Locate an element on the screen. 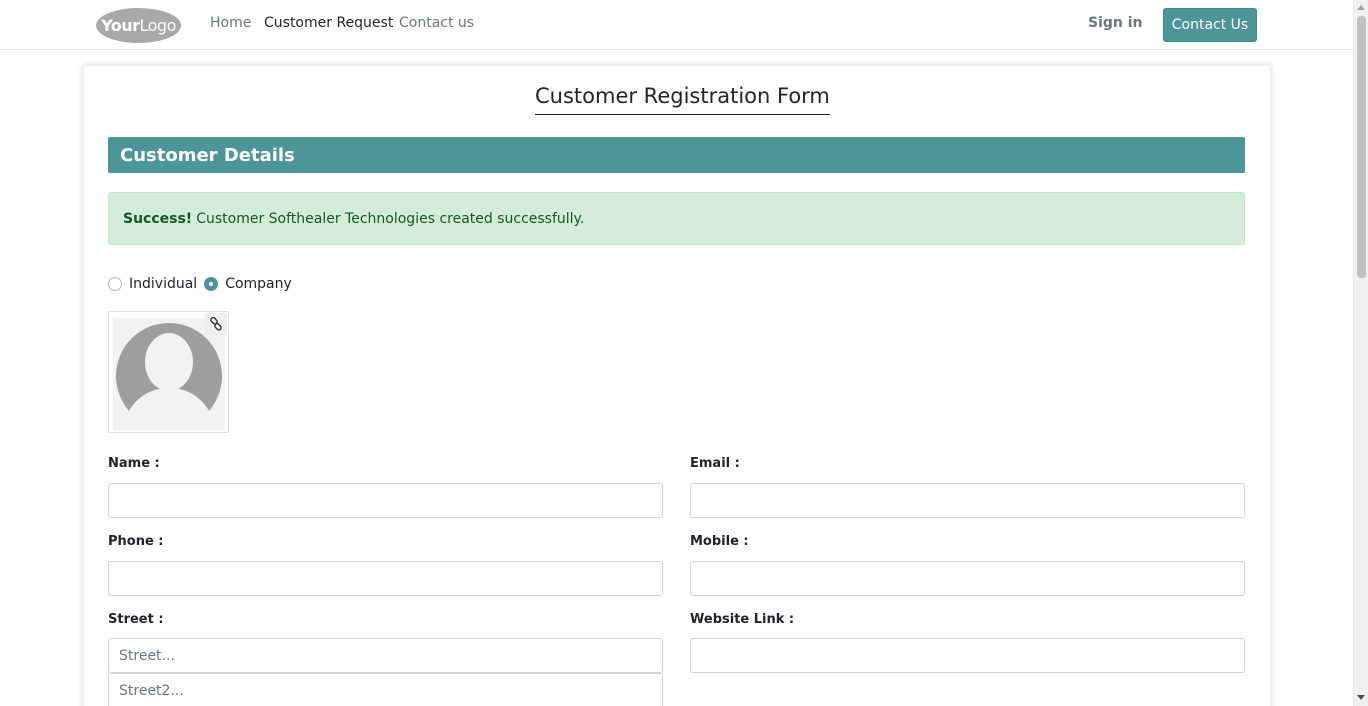 This screenshot has width=1368, height=706. section-header-customer-details: Customer Details is located at coordinates (676, 155).